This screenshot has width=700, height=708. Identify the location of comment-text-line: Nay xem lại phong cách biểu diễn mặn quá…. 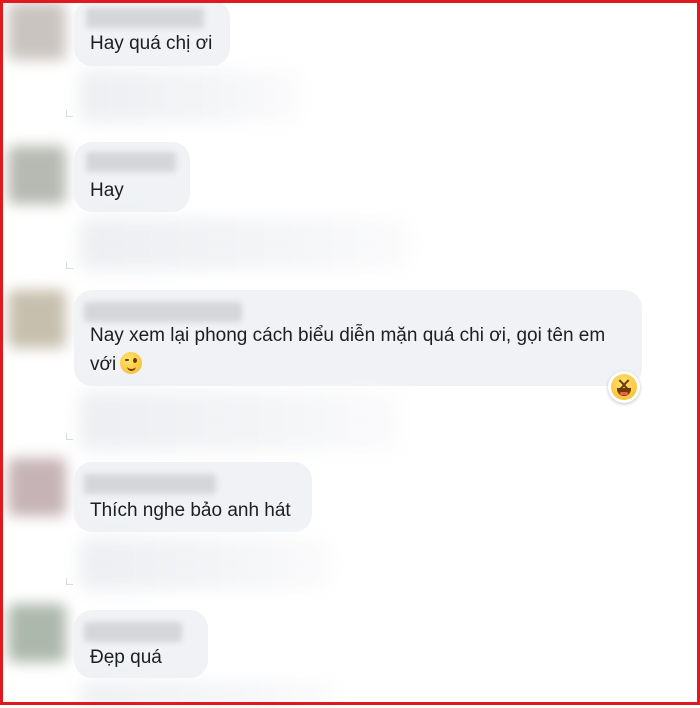
(348, 335).